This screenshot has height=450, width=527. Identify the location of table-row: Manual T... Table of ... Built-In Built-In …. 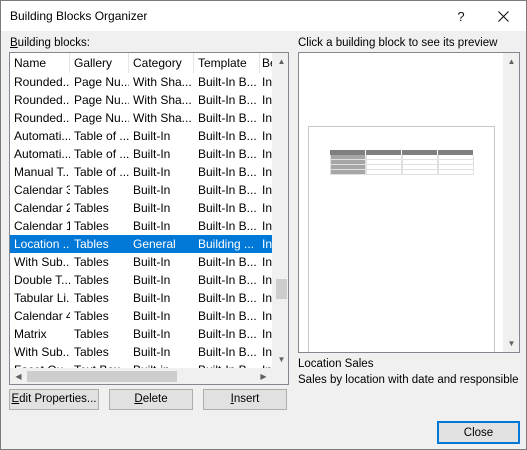
(141, 172).